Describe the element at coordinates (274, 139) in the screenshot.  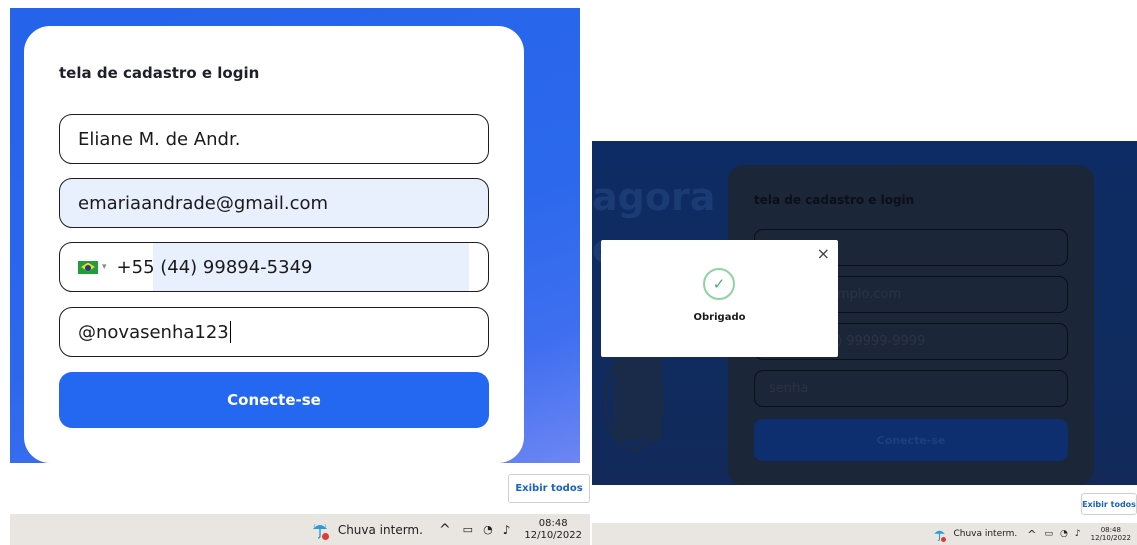
I see `name-field: Eliane M. de Andr.` at that location.